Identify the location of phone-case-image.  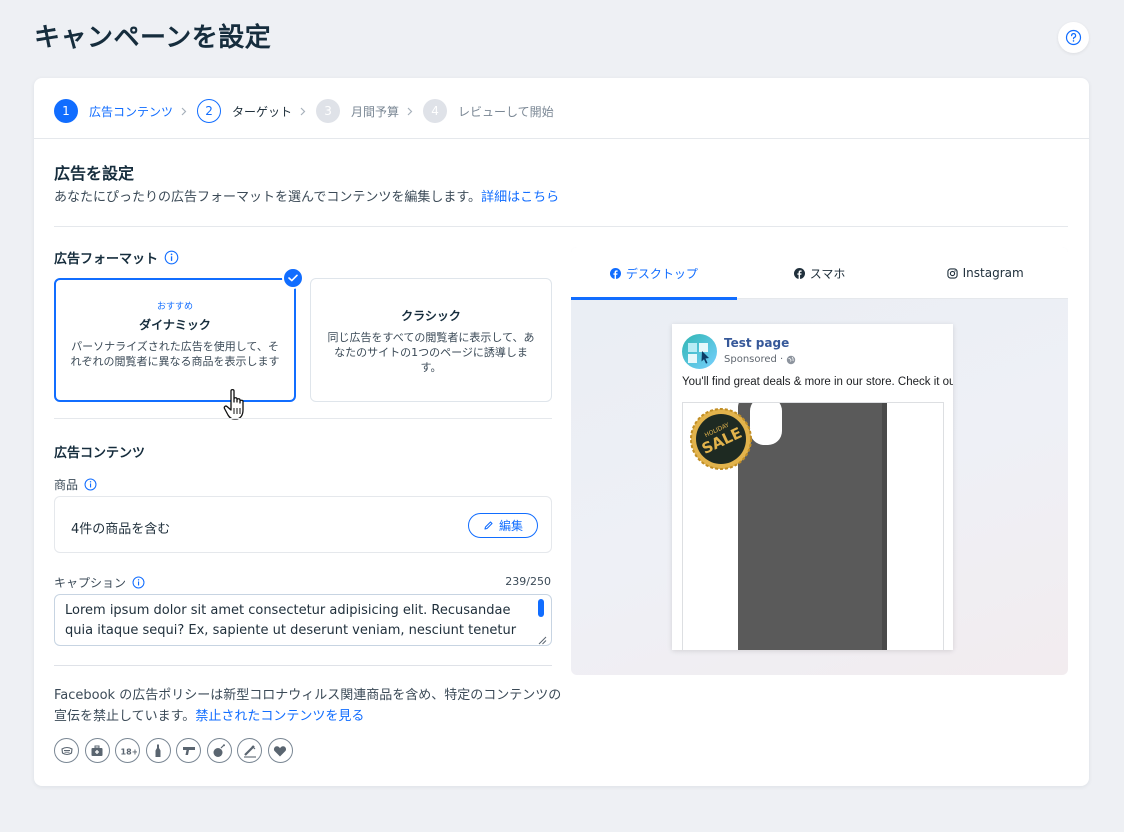
(812, 526).